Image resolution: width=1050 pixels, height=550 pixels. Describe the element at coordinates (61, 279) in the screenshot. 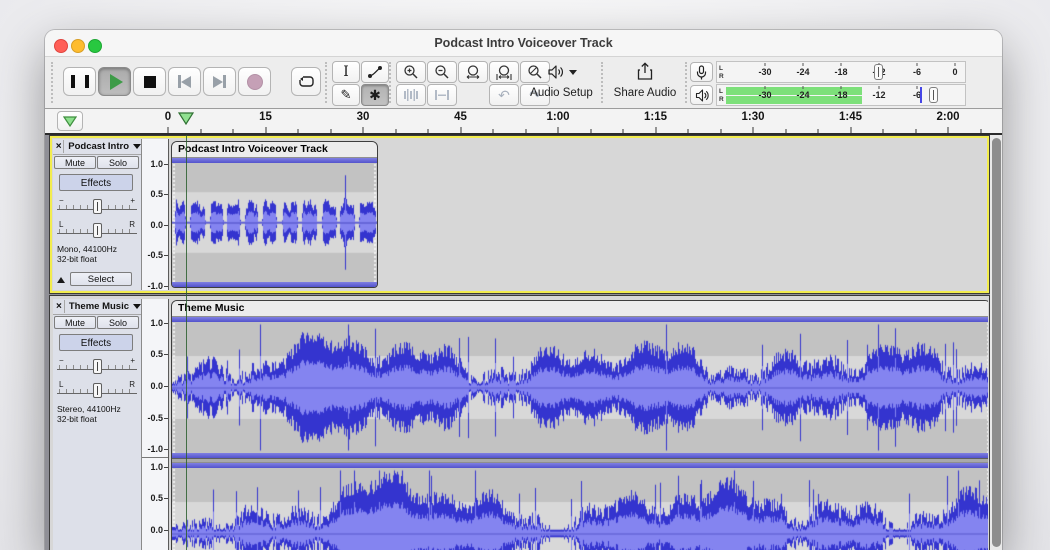

I see `track1-collapse-button` at that location.